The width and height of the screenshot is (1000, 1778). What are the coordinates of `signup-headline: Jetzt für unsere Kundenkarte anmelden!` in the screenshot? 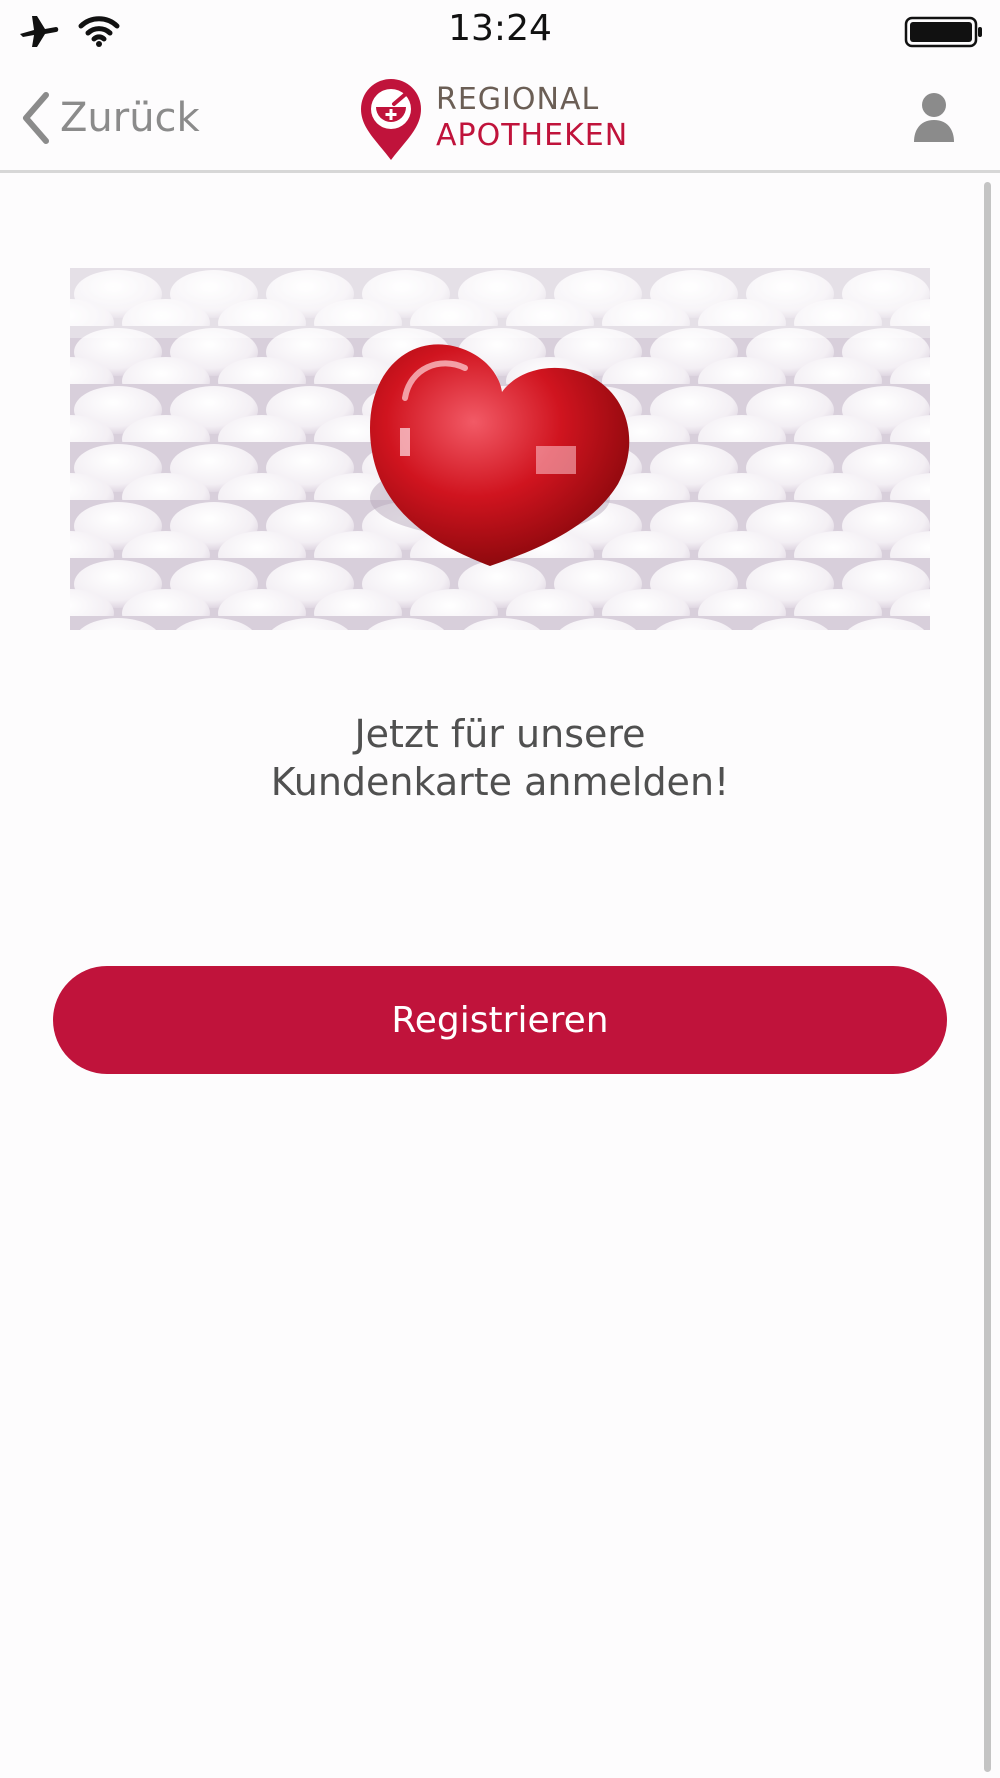 It's located at (500, 758).